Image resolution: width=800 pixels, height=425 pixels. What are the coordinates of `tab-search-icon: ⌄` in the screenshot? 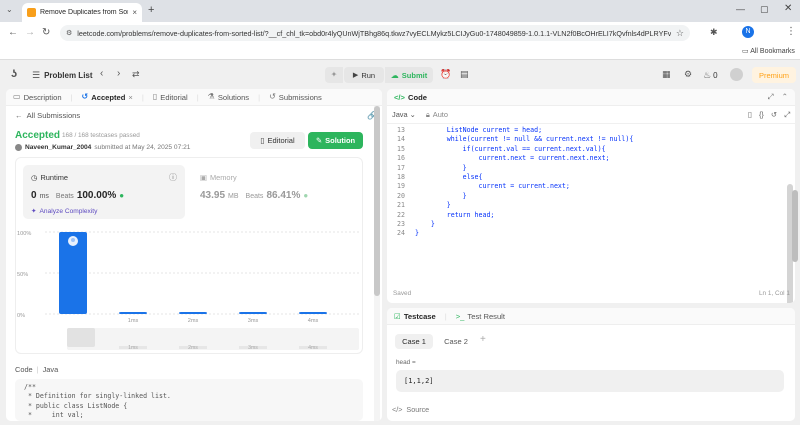 It's located at (9, 10).